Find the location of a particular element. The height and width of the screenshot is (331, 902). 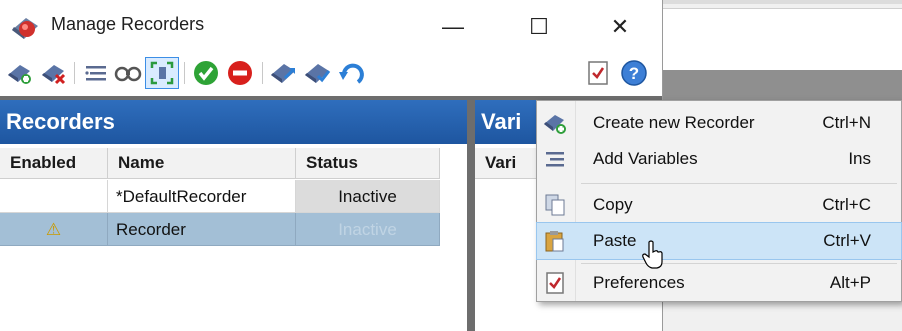

menu-item-paste: Paste Ctrl+V is located at coordinates (719, 241).